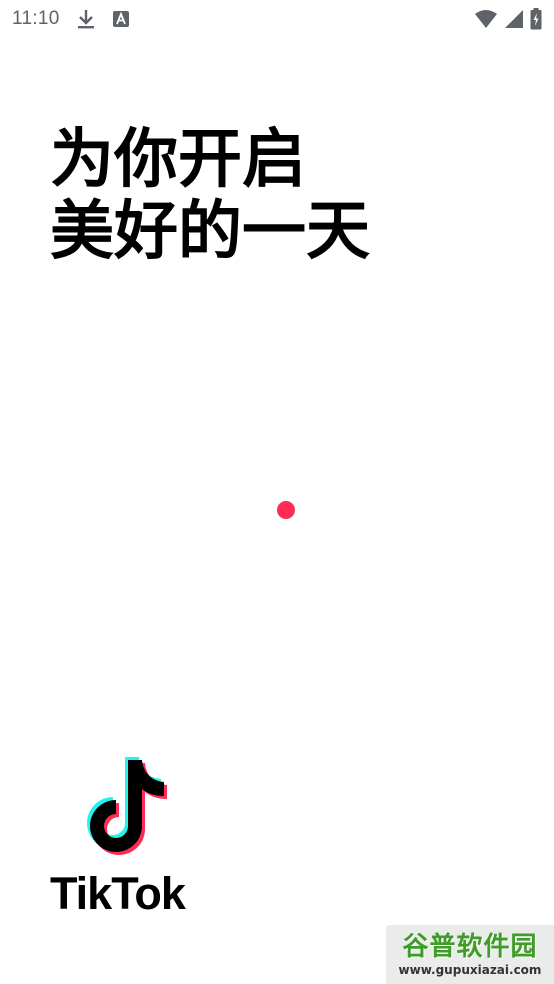  What do you see at coordinates (210, 232) in the screenshot?
I see `headline-line-2: 美好的一天` at bounding box center [210, 232].